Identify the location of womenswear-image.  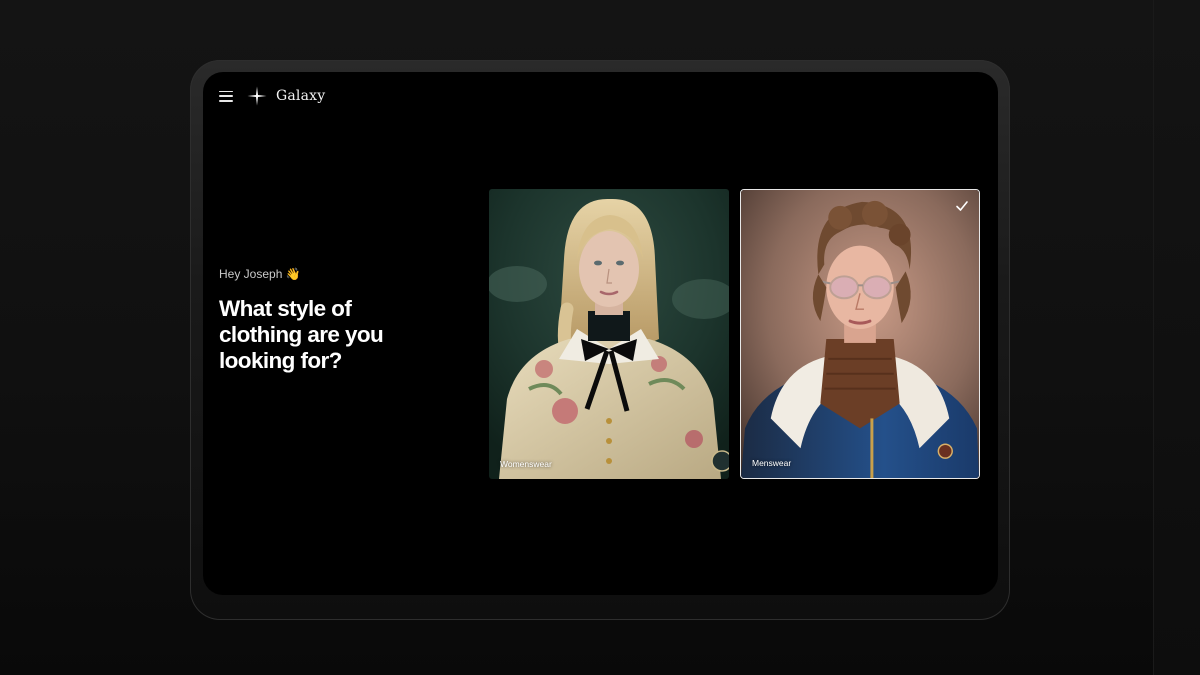
(609, 334).